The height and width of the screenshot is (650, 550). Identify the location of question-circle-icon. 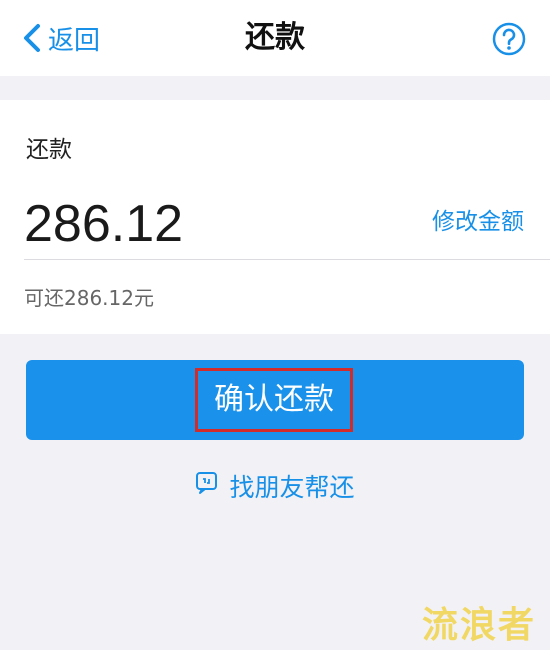
(509, 41).